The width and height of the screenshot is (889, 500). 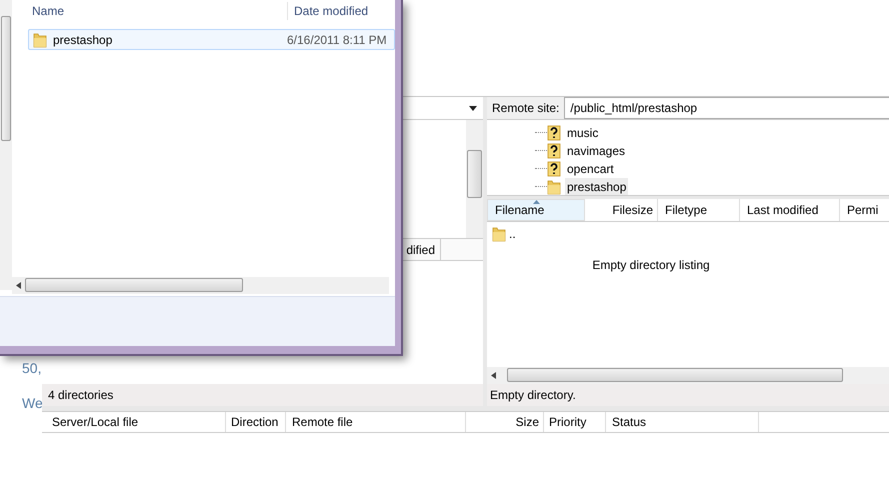 What do you see at coordinates (32, 368) in the screenshot?
I see `desktop-text: 50,` at bounding box center [32, 368].